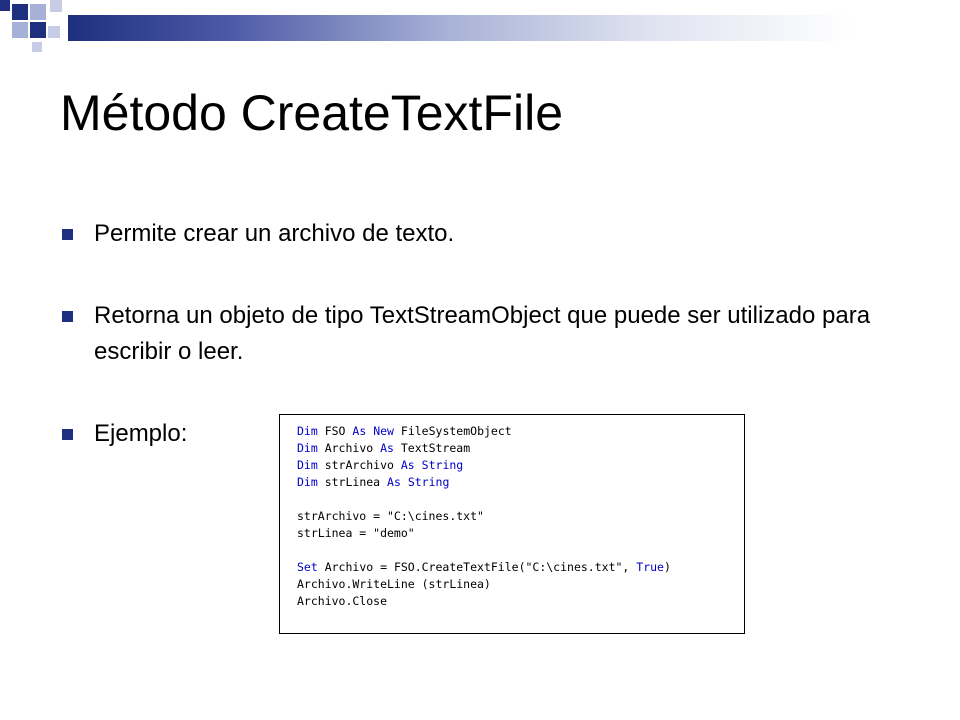  I want to click on code-line: Archivo.Close, so click(520, 601).